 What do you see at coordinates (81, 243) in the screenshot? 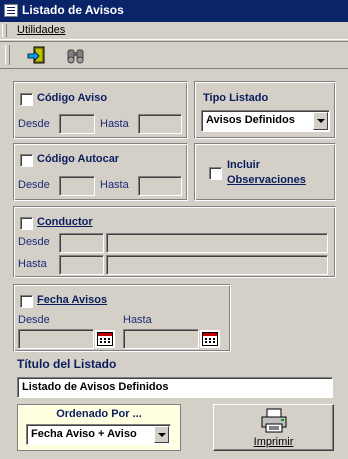
I see `conductor-desde-code-field` at bounding box center [81, 243].